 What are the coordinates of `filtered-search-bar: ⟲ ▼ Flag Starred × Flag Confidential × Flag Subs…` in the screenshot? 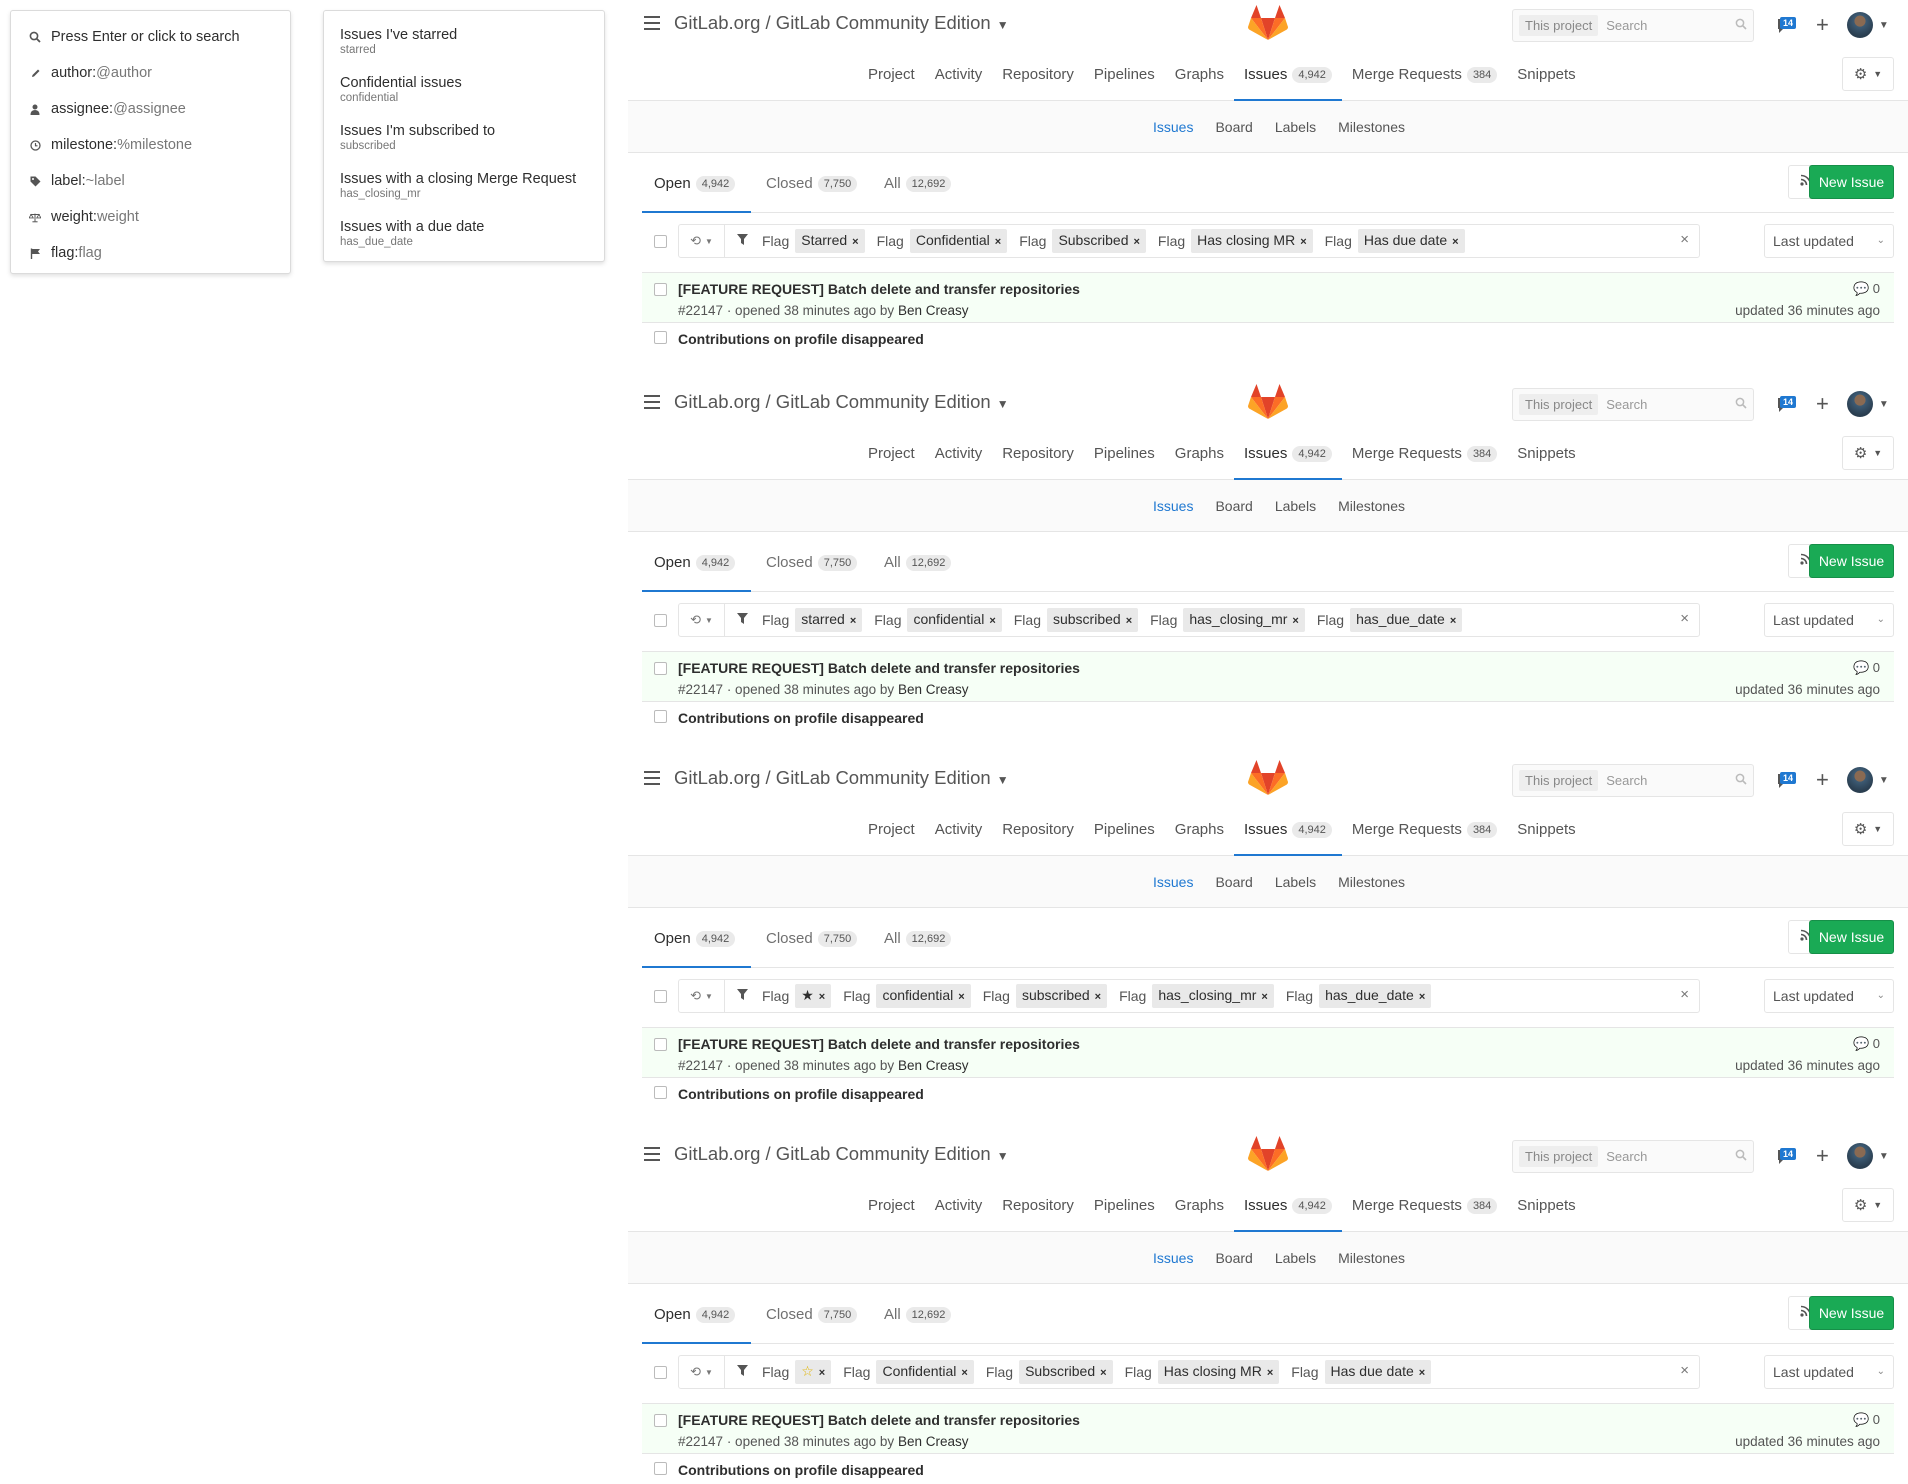 It's located at (1189, 241).